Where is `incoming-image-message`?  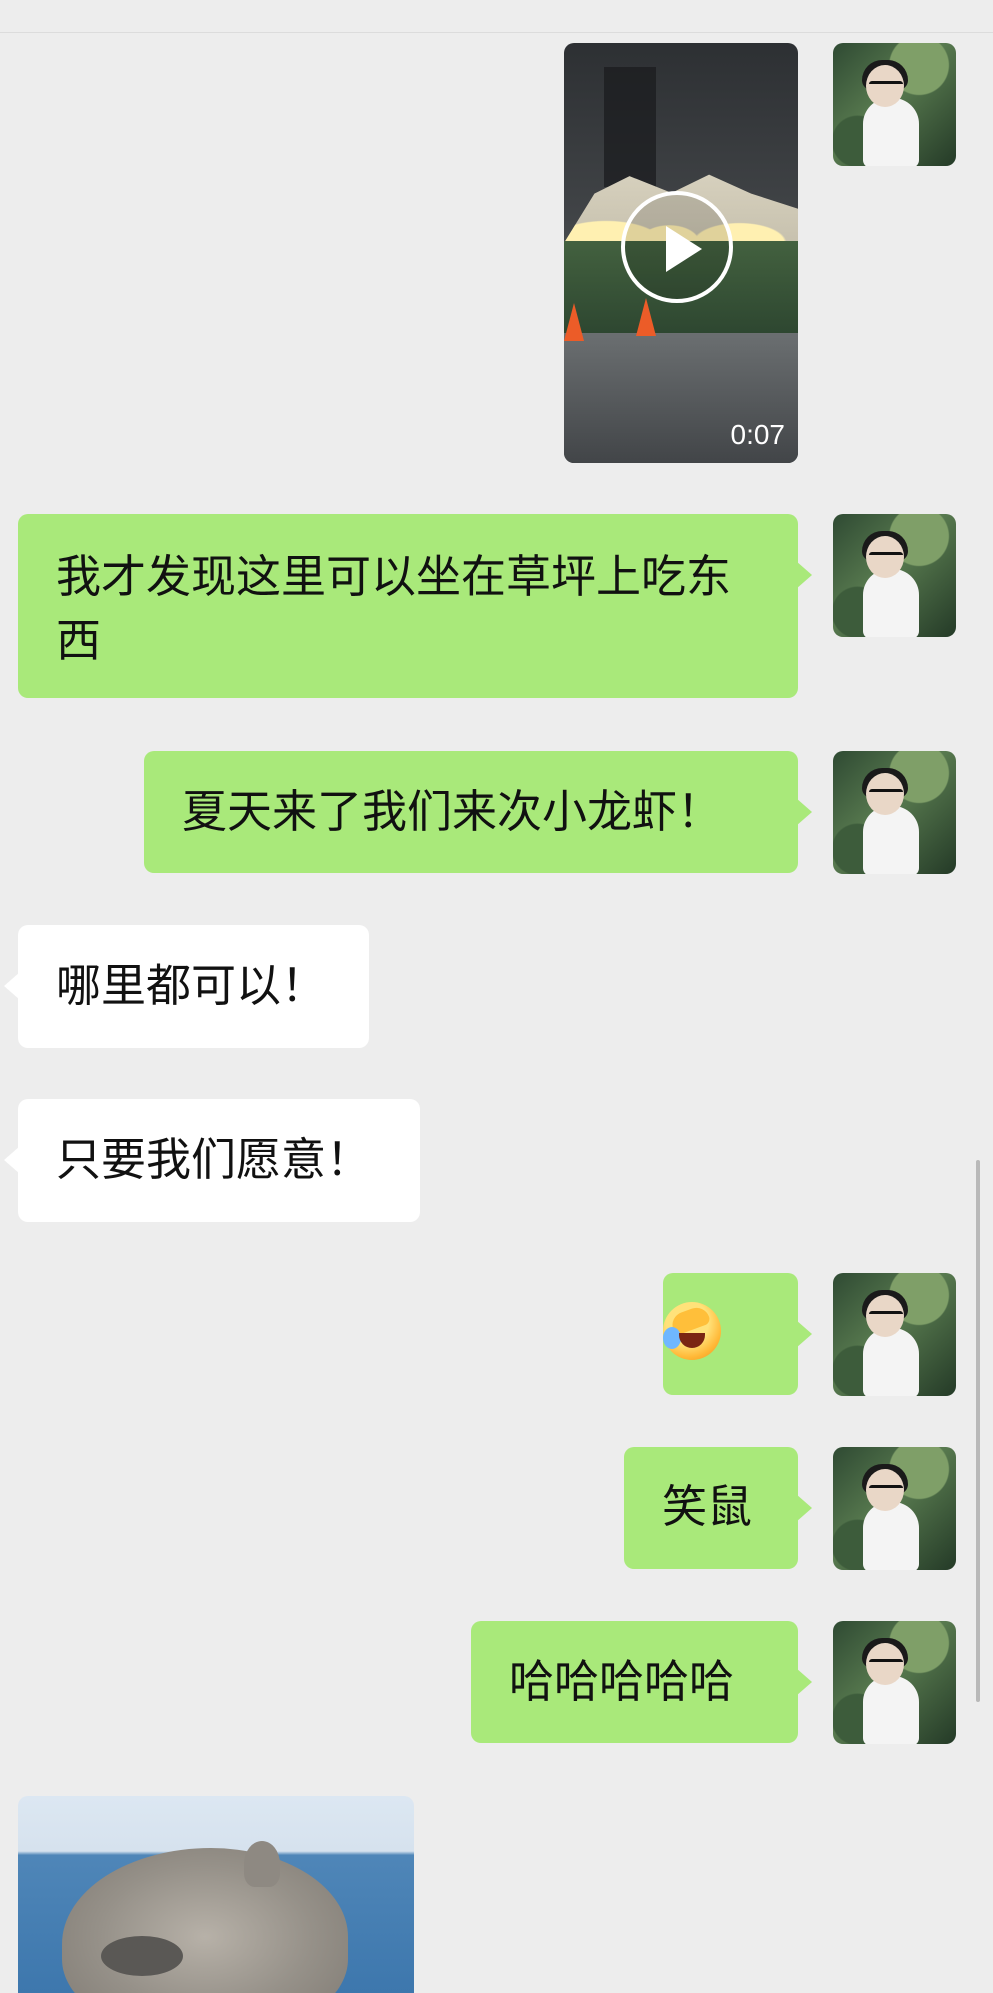
incoming-image-message is located at coordinates (216, 1894).